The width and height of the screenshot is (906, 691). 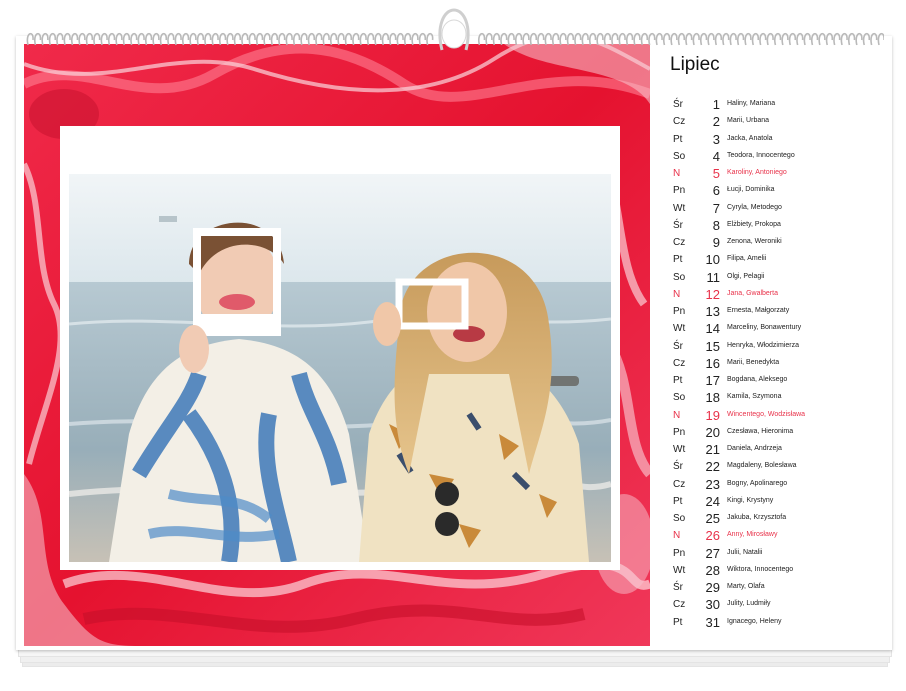 What do you see at coordinates (757, 517) in the screenshot?
I see `name-day-text: Jakuba, Krzysztofa` at bounding box center [757, 517].